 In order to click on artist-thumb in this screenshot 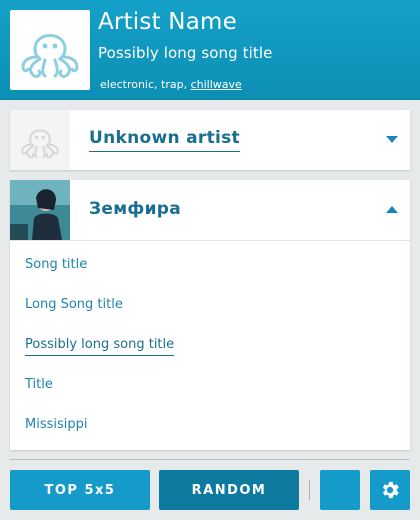, I will do `click(40, 140)`.